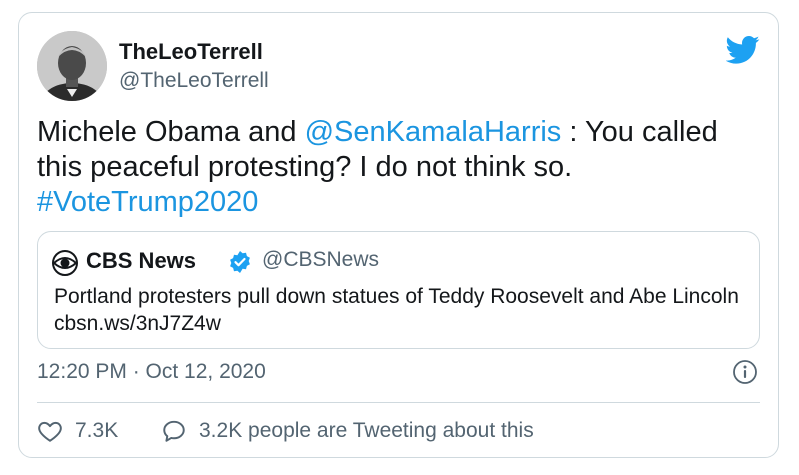 This screenshot has width=799, height=475. Describe the element at coordinates (147, 202) in the screenshot. I see `hashtag-link: #VoteTrump2020` at that location.